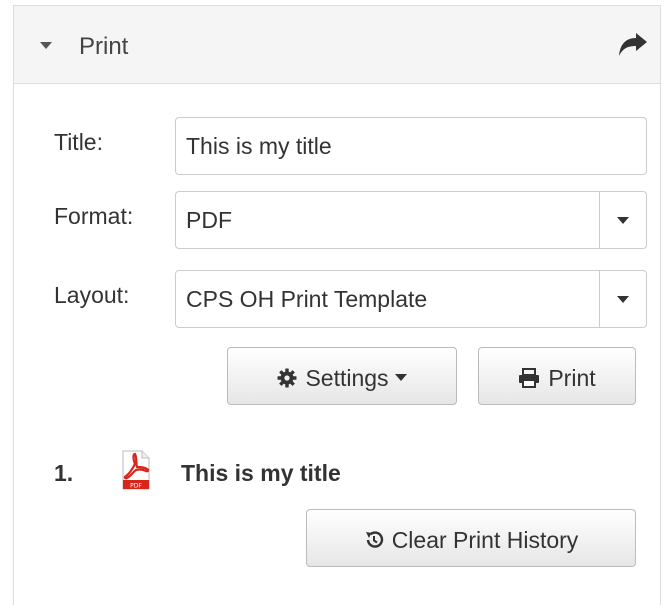  What do you see at coordinates (104, 46) in the screenshot?
I see `panel-title: Print` at bounding box center [104, 46].